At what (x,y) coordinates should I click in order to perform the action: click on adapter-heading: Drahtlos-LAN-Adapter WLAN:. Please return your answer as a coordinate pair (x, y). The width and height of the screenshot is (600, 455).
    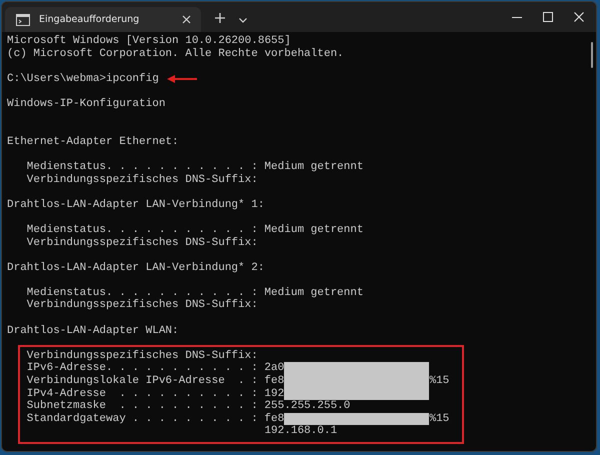
    Looking at the image, I should click on (93, 331).